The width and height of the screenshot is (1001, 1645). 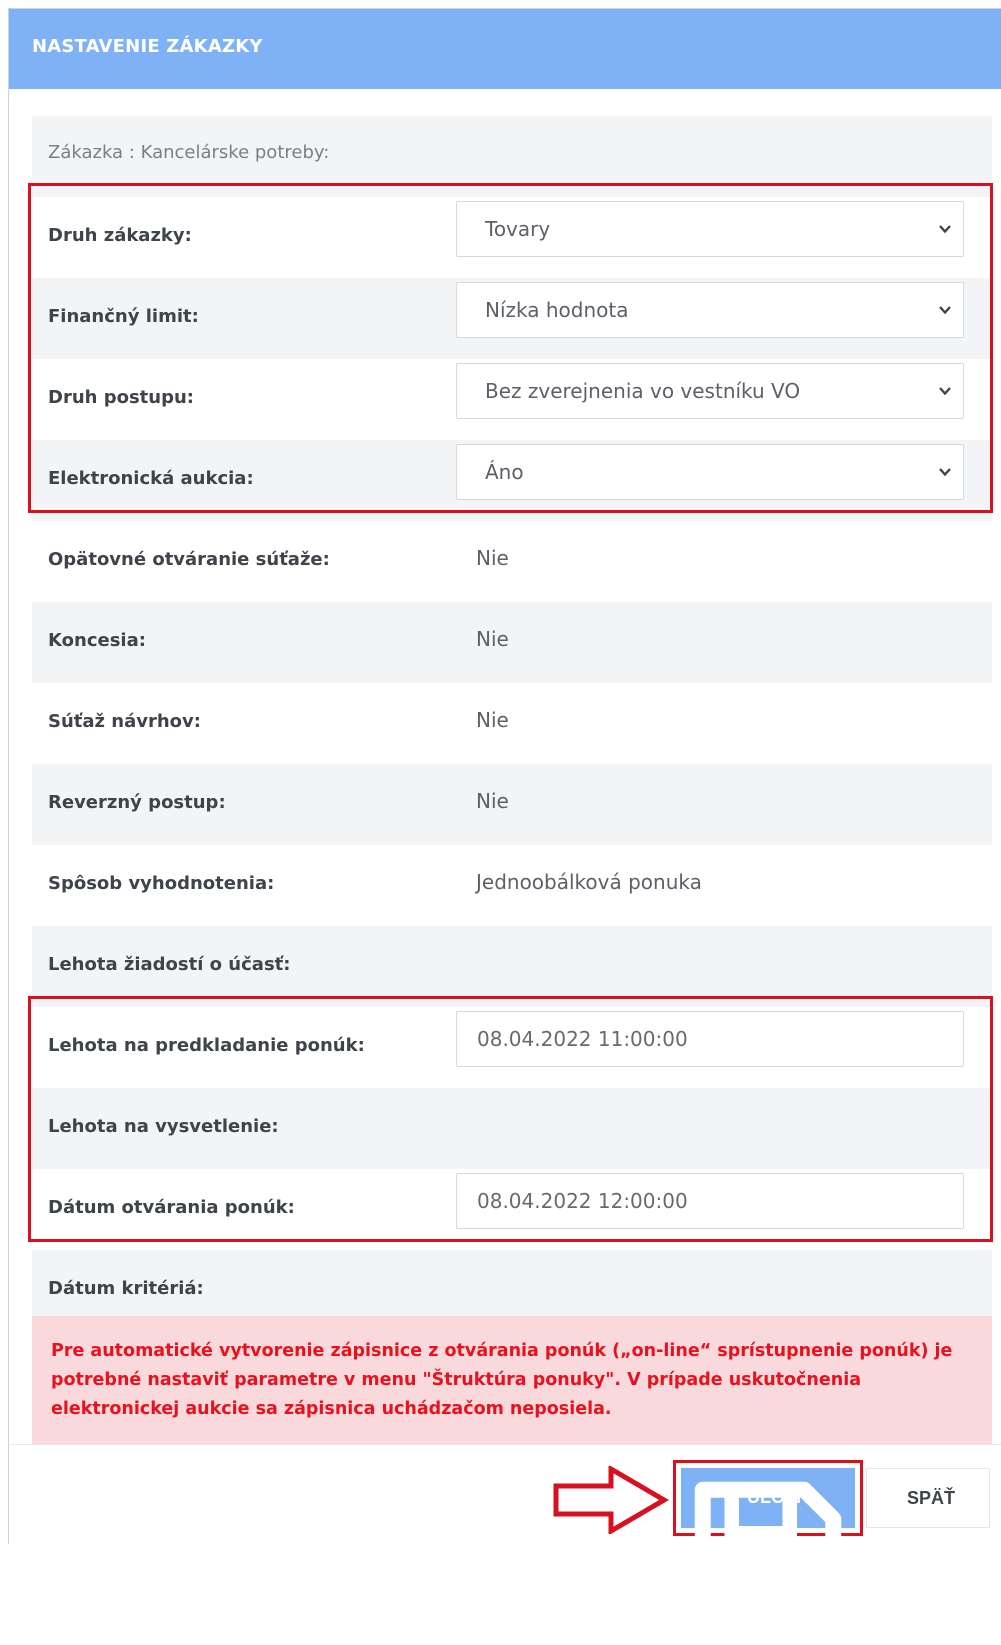 I want to click on row-datum-kriteria: Dátum kritériá:, so click(x=512, y=1283).